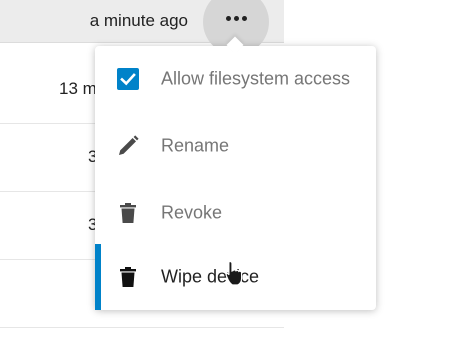 The height and width of the screenshot is (350, 464). I want to click on menu-item-revoke: Revoke, so click(235, 213).